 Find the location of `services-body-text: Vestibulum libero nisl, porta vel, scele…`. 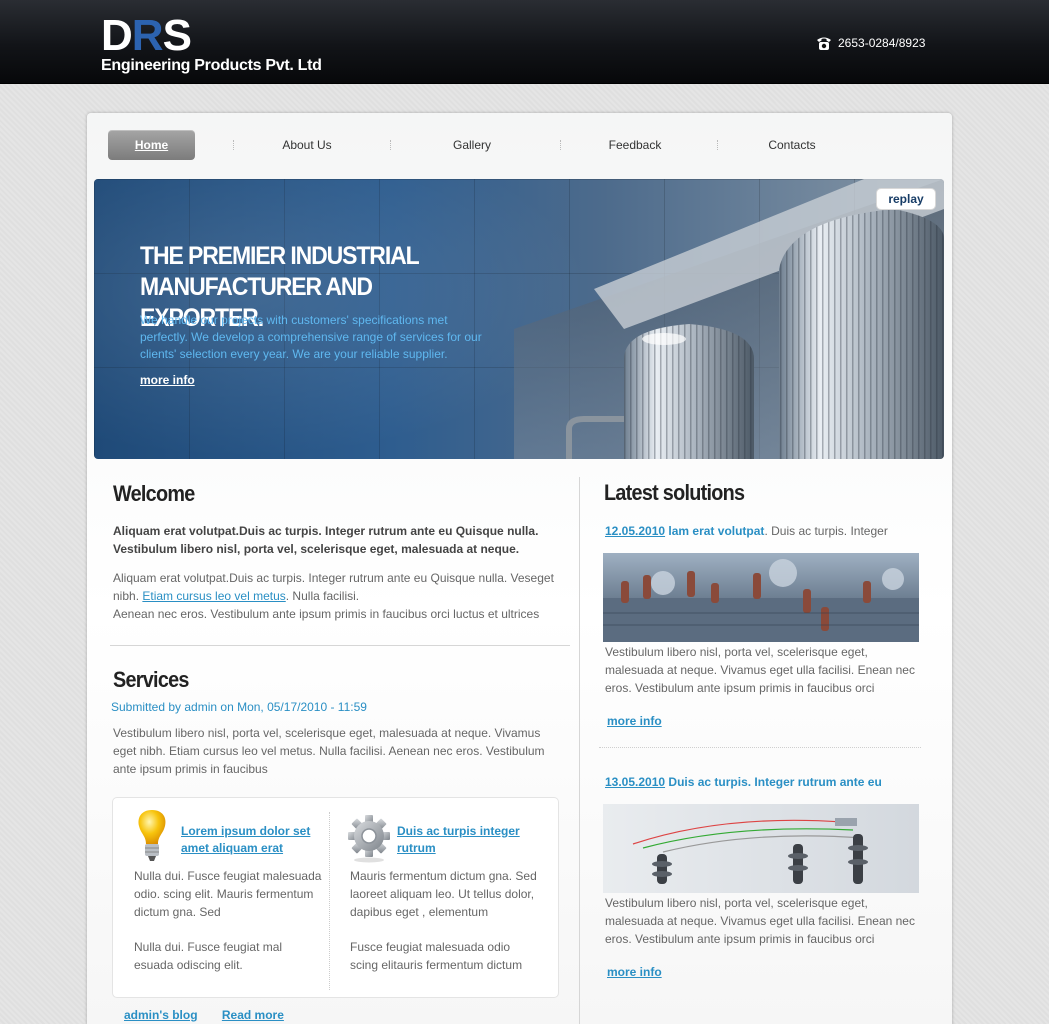

services-body-text: Vestibulum libero nisl, porta vel, scele… is located at coordinates (329, 751).